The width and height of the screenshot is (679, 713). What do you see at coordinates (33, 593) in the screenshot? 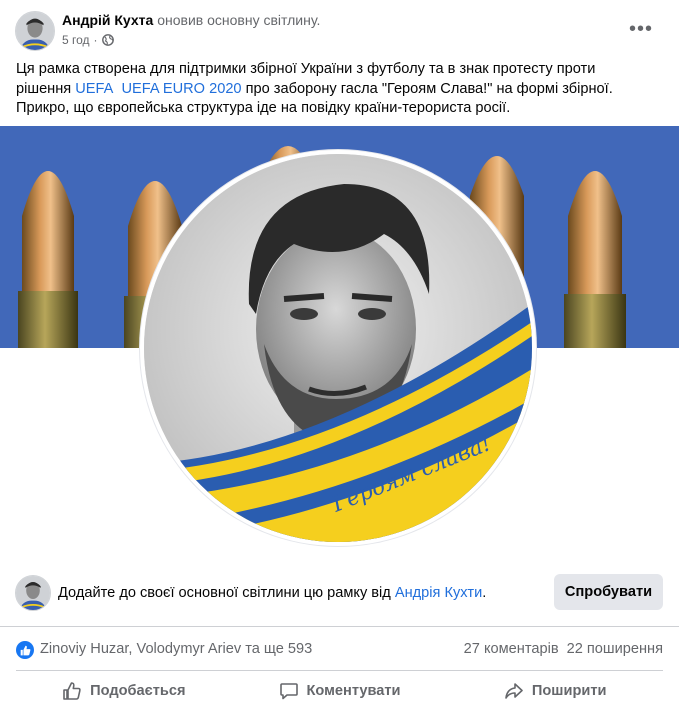
I see `frame-avatar` at bounding box center [33, 593].